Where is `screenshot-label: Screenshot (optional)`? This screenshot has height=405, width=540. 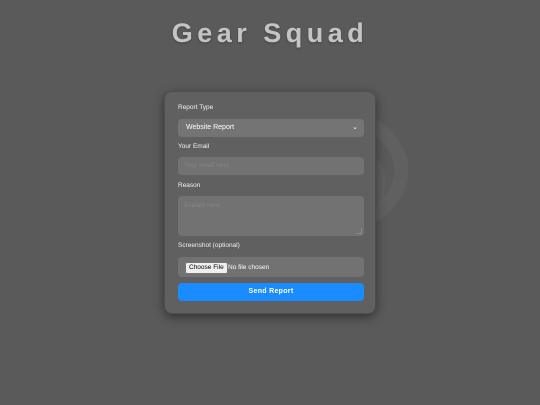 screenshot-label: Screenshot (optional) is located at coordinates (209, 245).